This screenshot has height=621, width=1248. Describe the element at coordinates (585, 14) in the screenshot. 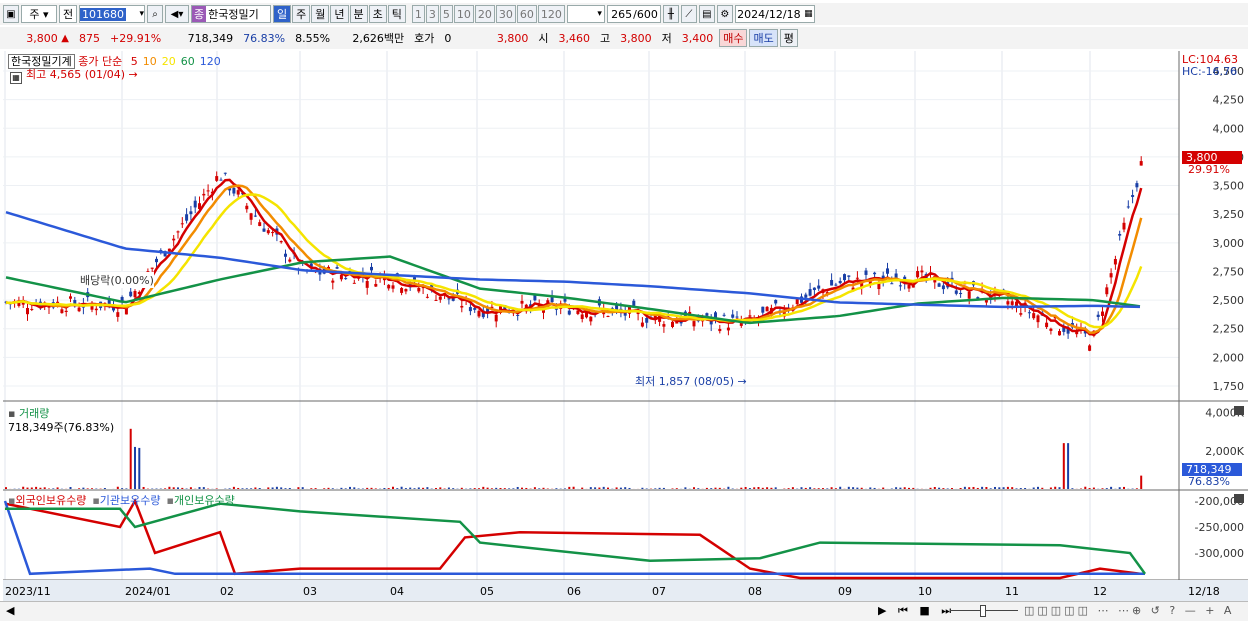

I see `interval-select: ▾` at that location.